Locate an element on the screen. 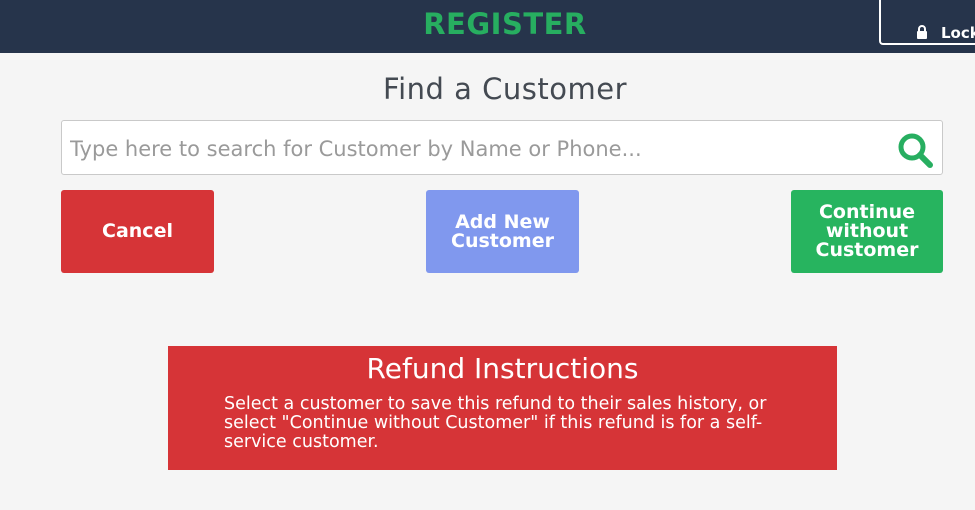 Image resolution: width=975 pixels, height=510 pixels. top-bar: REGISTER Lock is located at coordinates (487, 26).